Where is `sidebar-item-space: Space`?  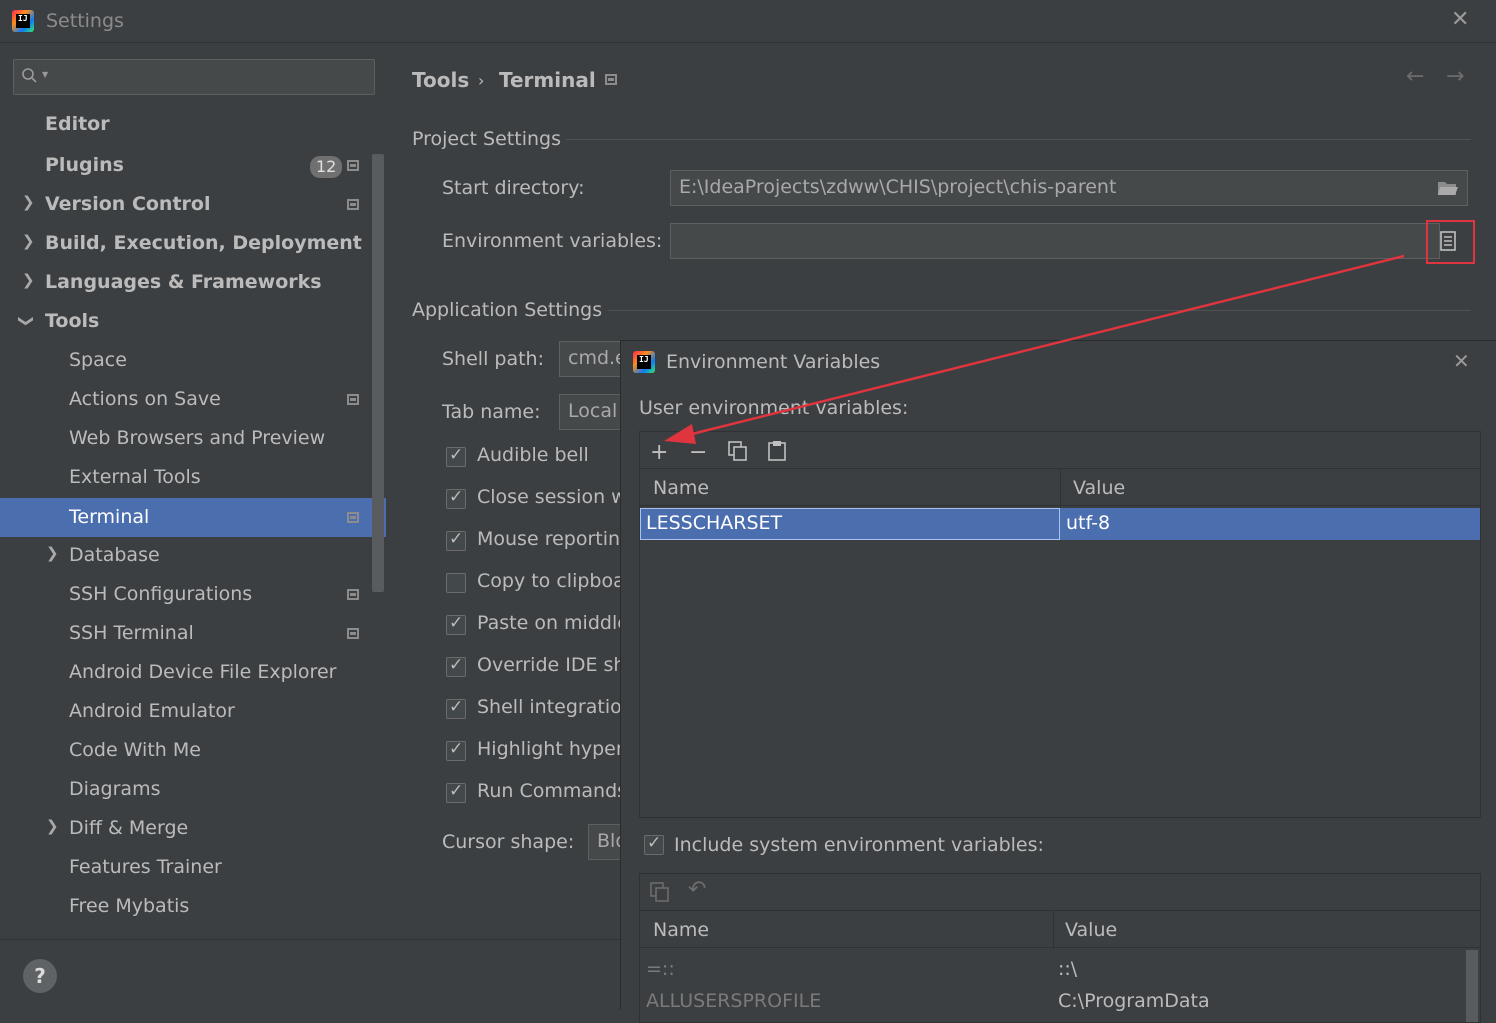 sidebar-item-space: Space is located at coordinates (193, 360).